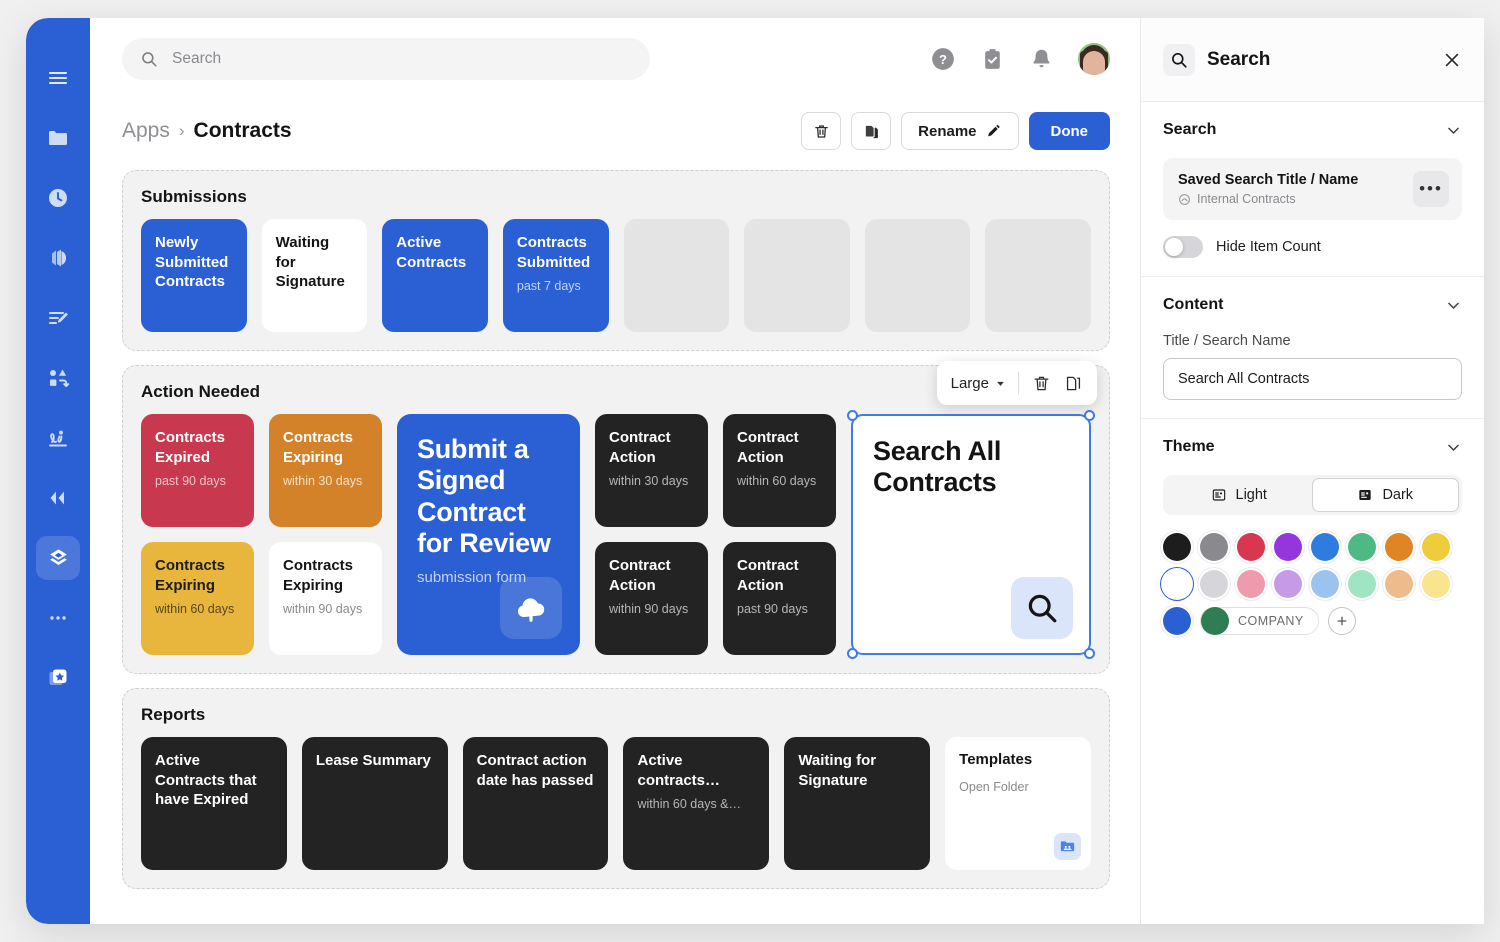 The image size is (1500, 942). Describe the element at coordinates (821, 131) in the screenshot. I see `delete-button` at that location.